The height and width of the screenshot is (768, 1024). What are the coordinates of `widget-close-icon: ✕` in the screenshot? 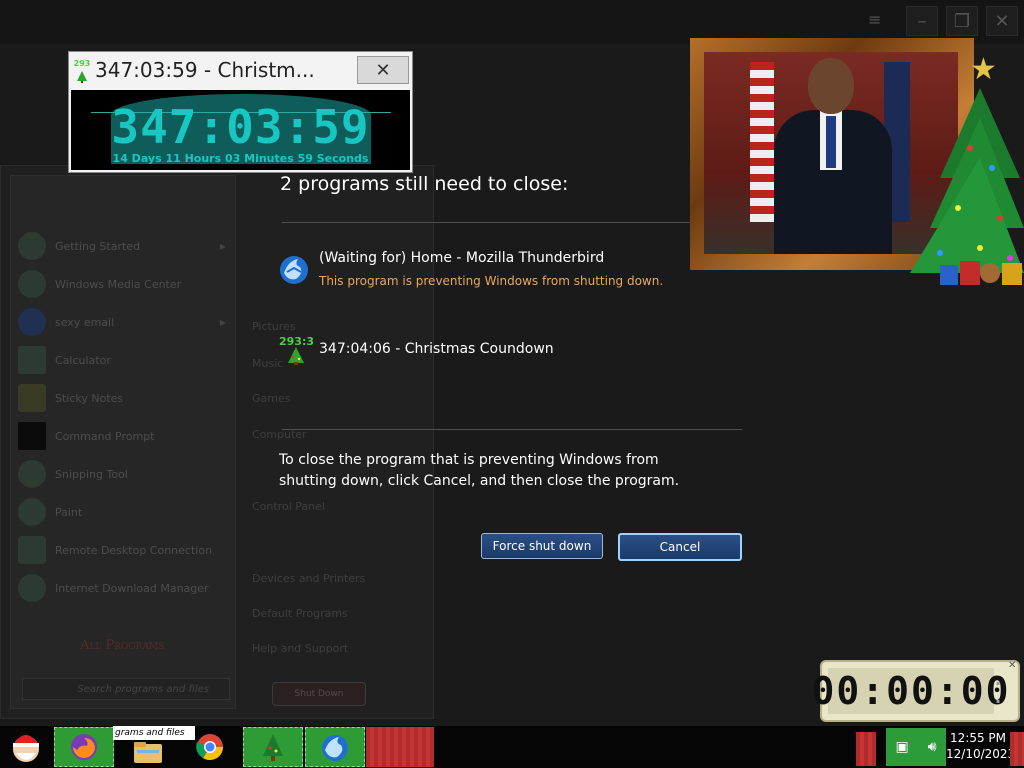 It's located at (1012, 665).